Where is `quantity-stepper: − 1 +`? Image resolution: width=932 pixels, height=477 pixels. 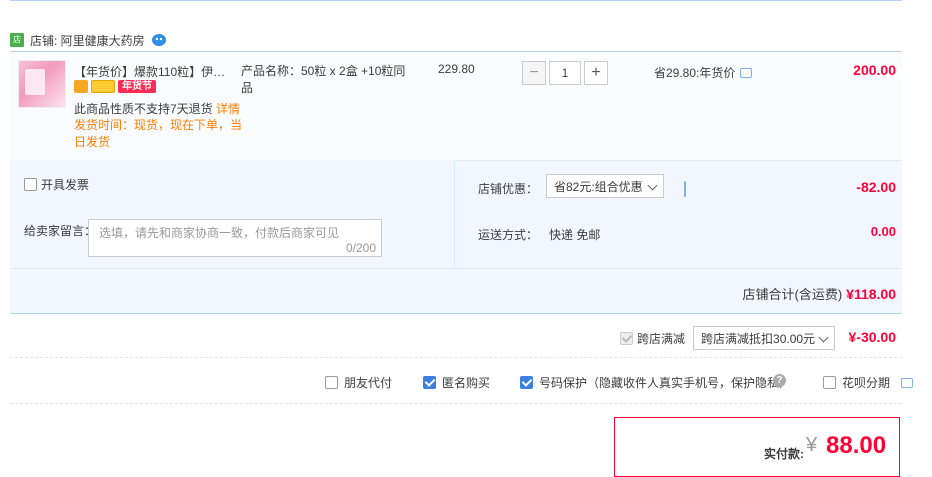 quantity-stepper: − 1 + is located at coordinates (565, 73).